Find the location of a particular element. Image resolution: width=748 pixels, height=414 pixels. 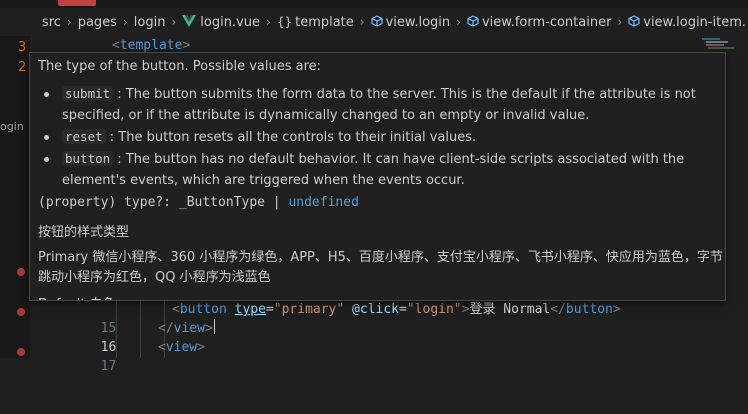

breadcrumb-template-label: template is located at coordinates (324, 22).